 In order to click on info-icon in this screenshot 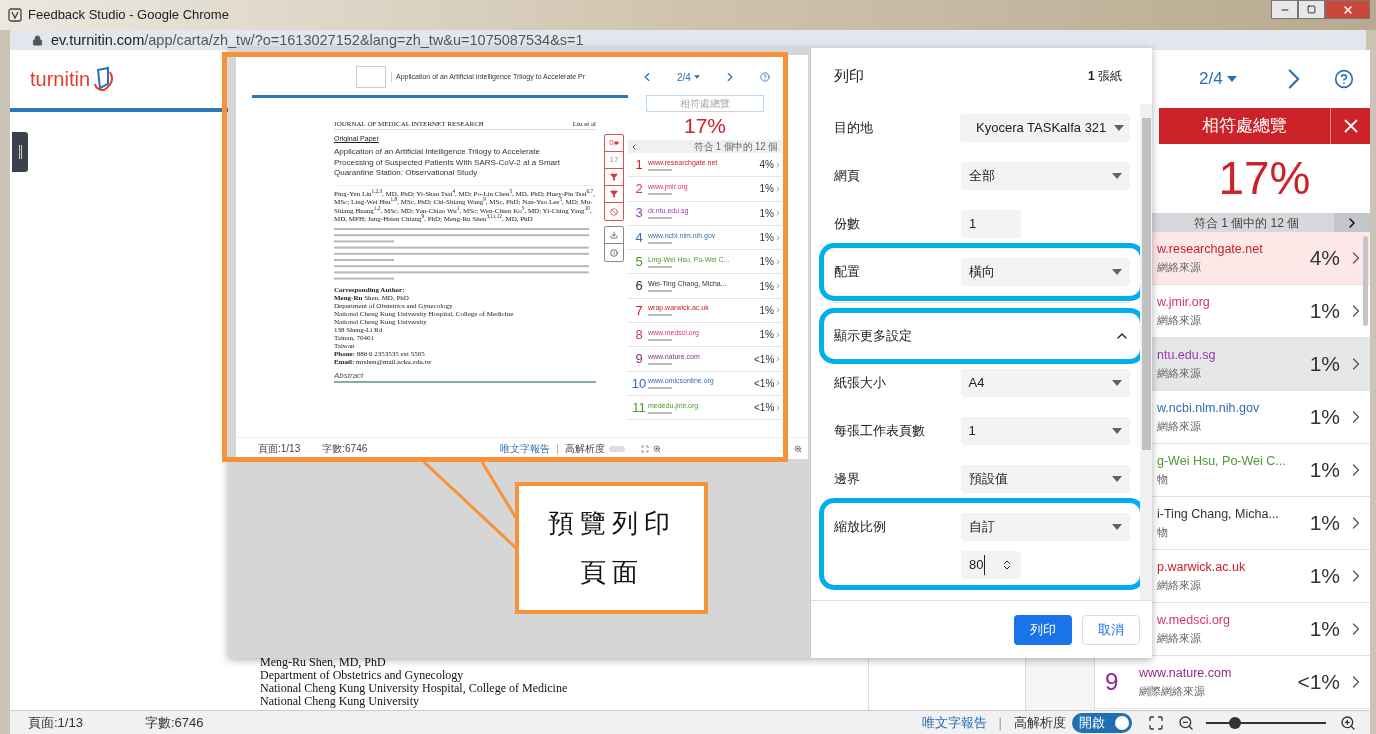, I will do `click(614, 252)`.